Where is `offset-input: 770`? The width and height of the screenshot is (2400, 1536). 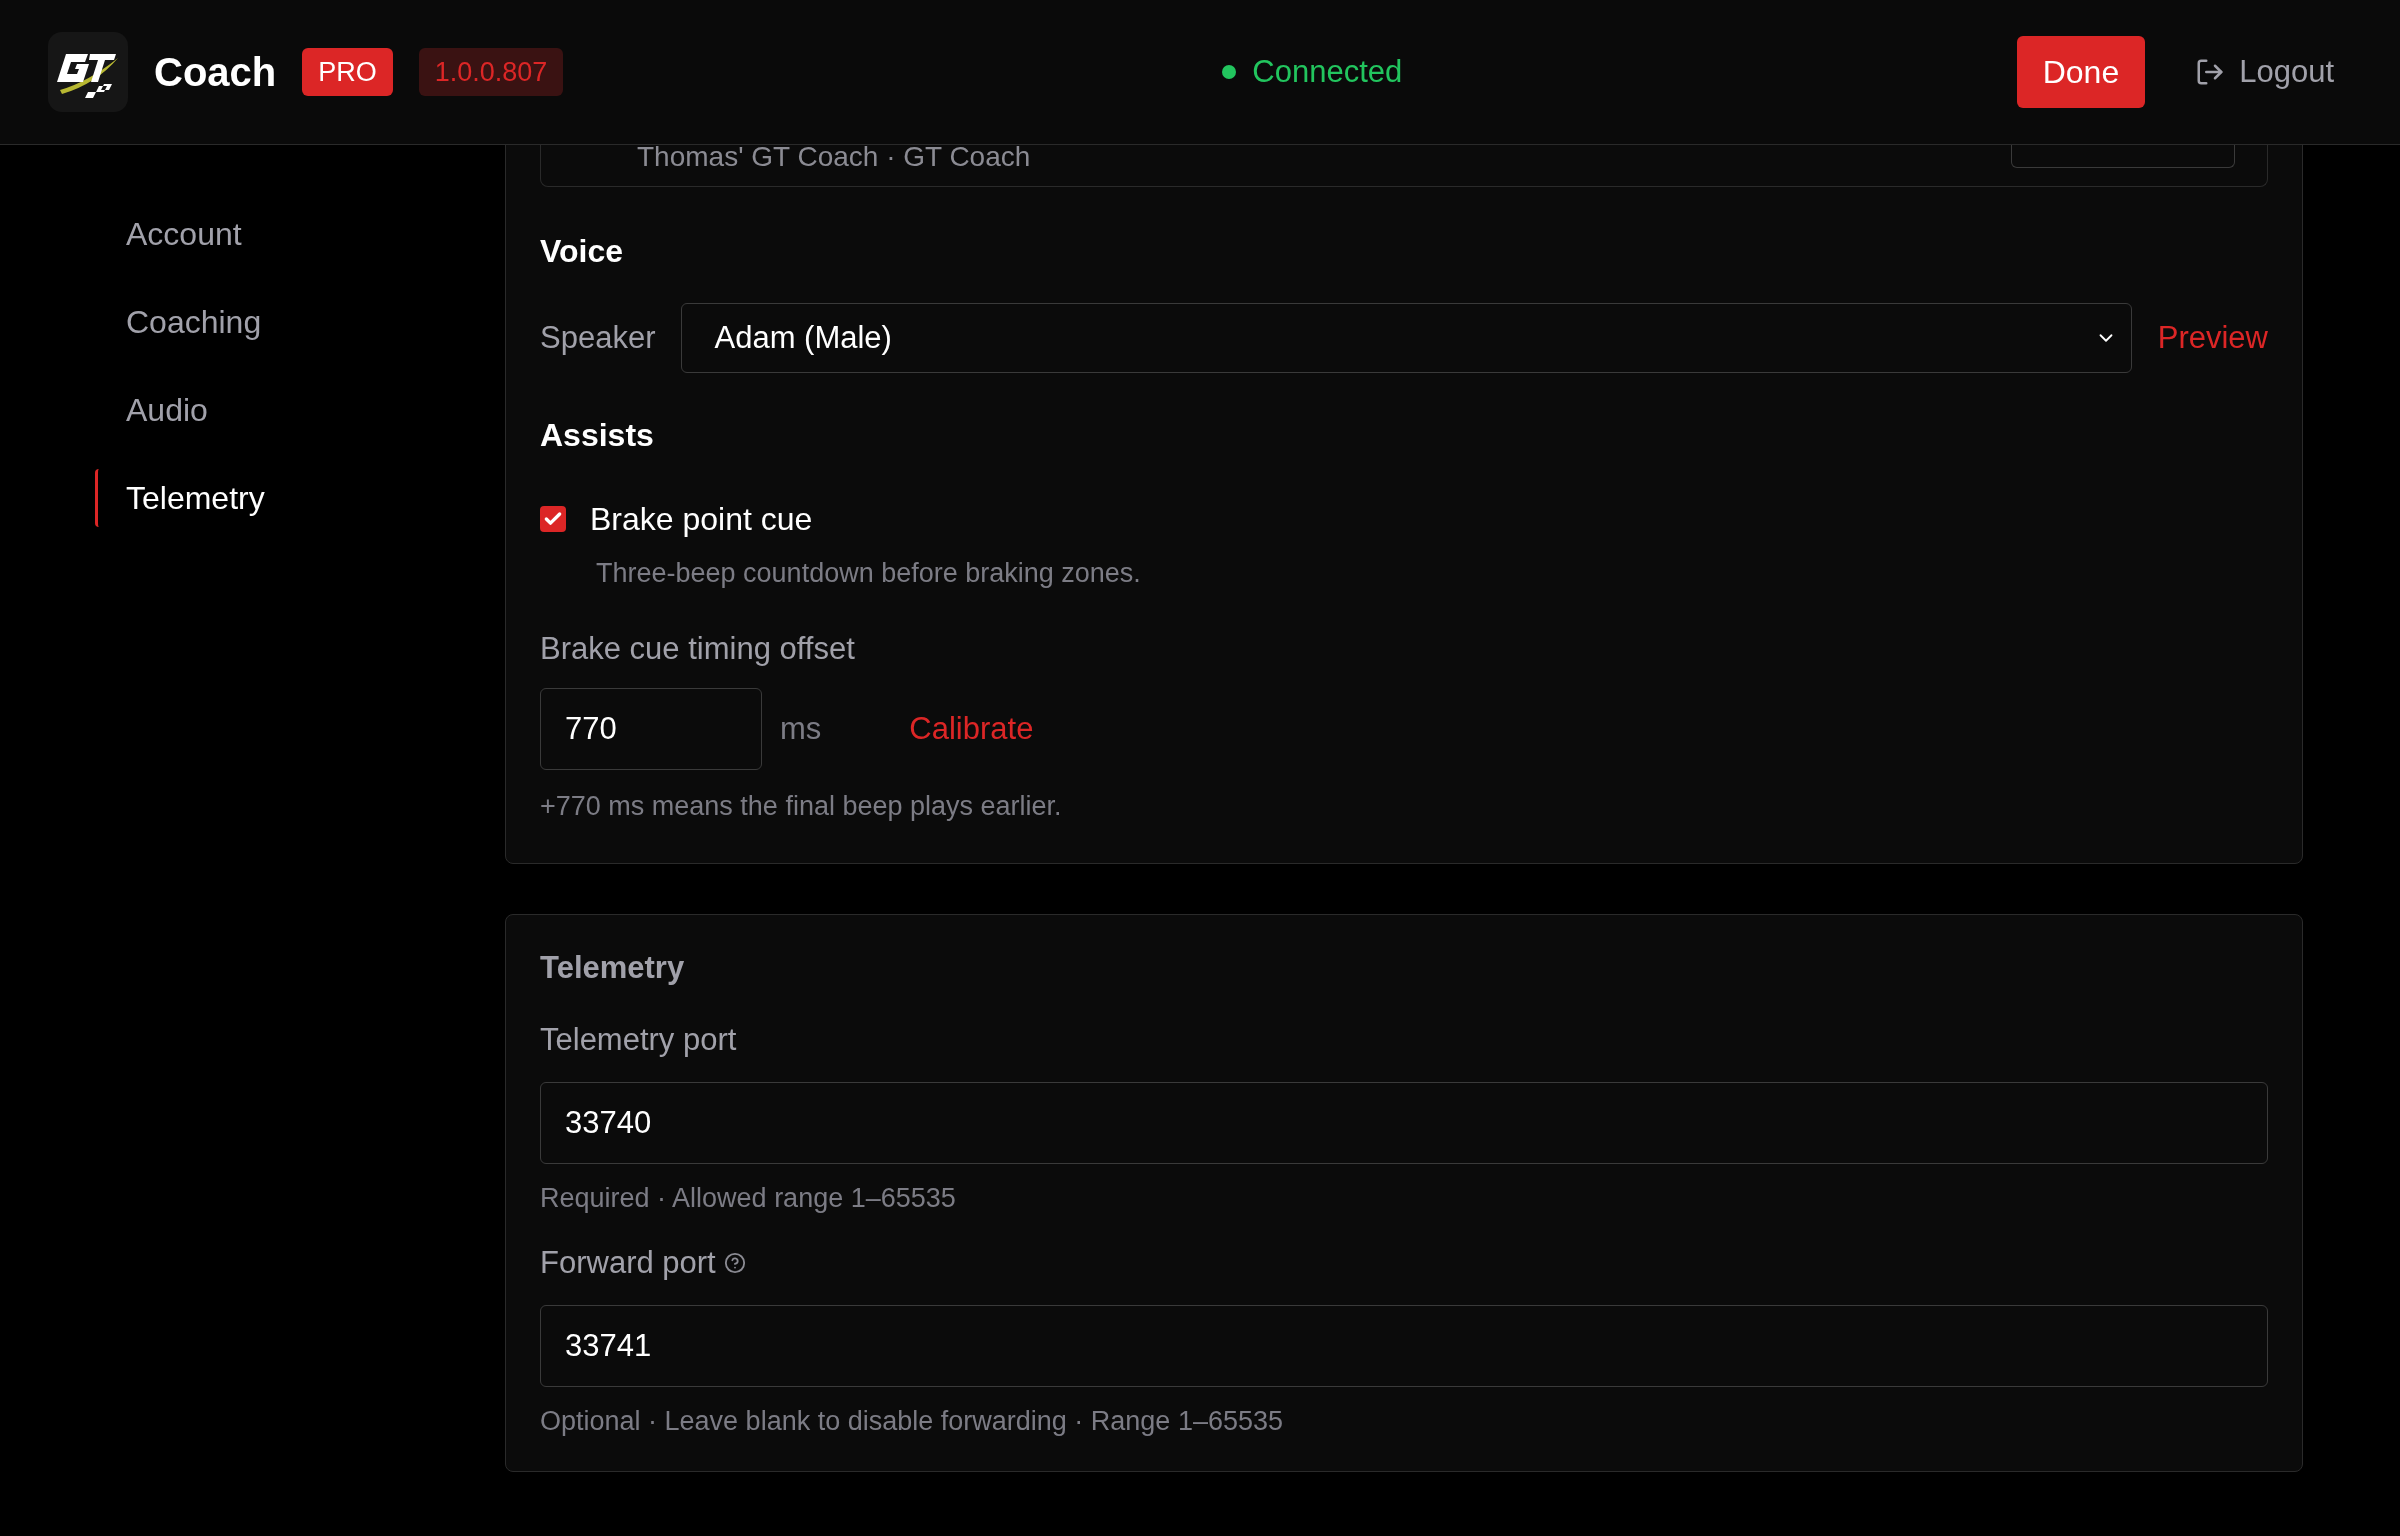 offset-input: 770 is located at coordinates (651, 729).